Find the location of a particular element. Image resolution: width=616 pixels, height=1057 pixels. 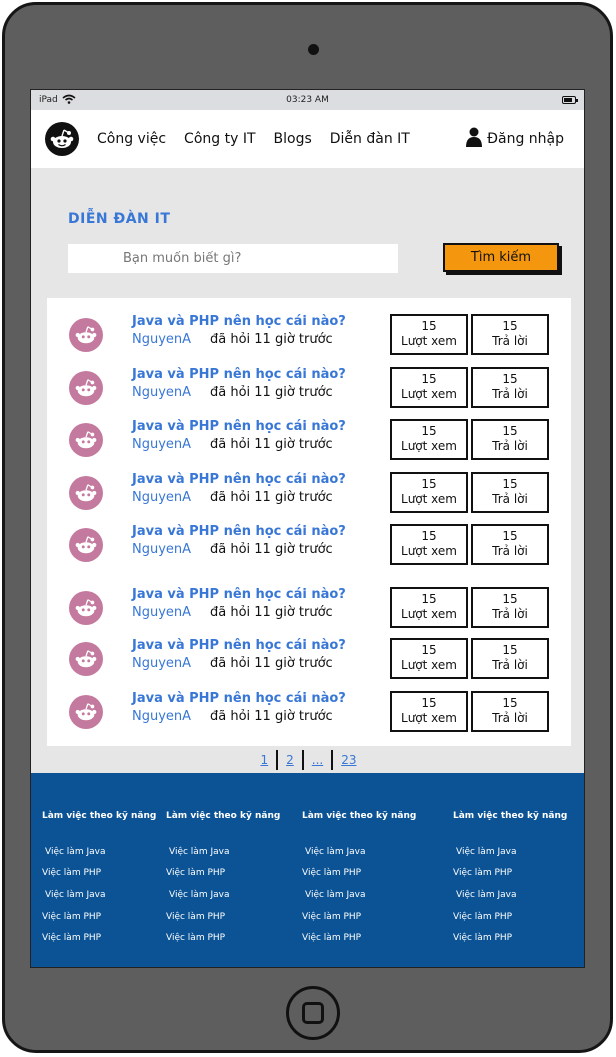

page-link-2: 2 is located at coordinates (290, 760).